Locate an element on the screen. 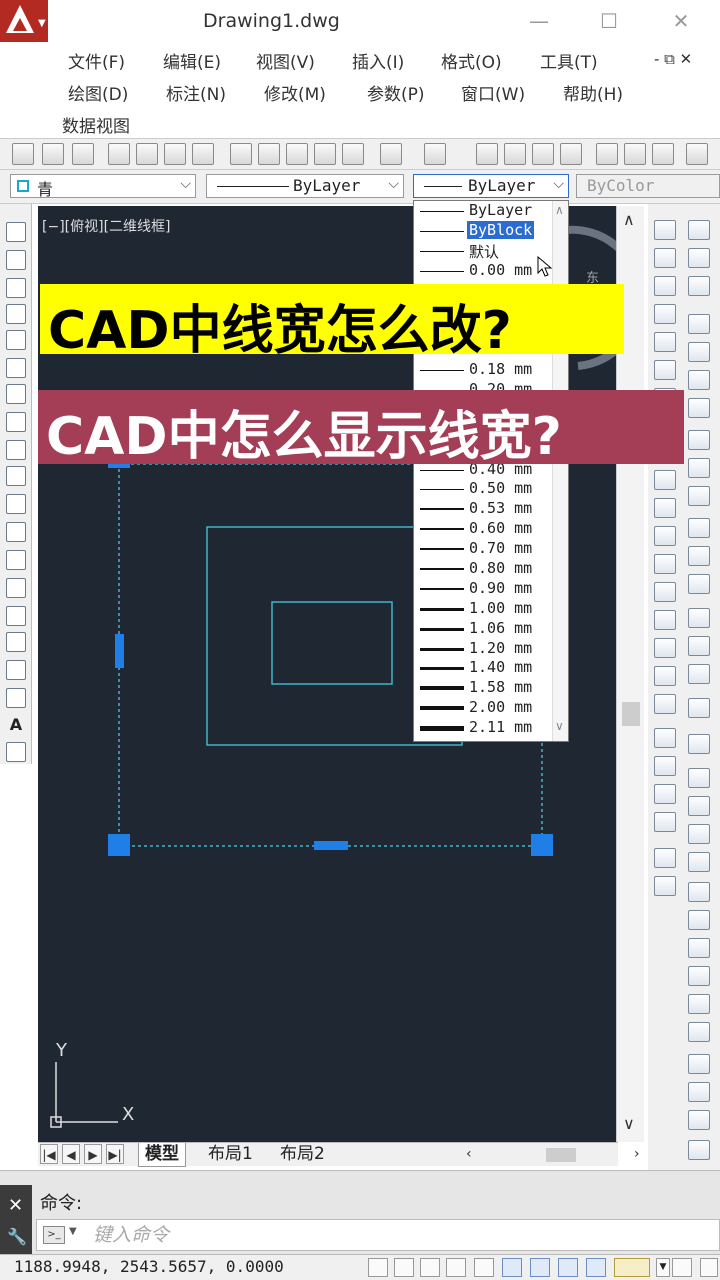  ref-attach-icon is located at coordinates (699, 618).